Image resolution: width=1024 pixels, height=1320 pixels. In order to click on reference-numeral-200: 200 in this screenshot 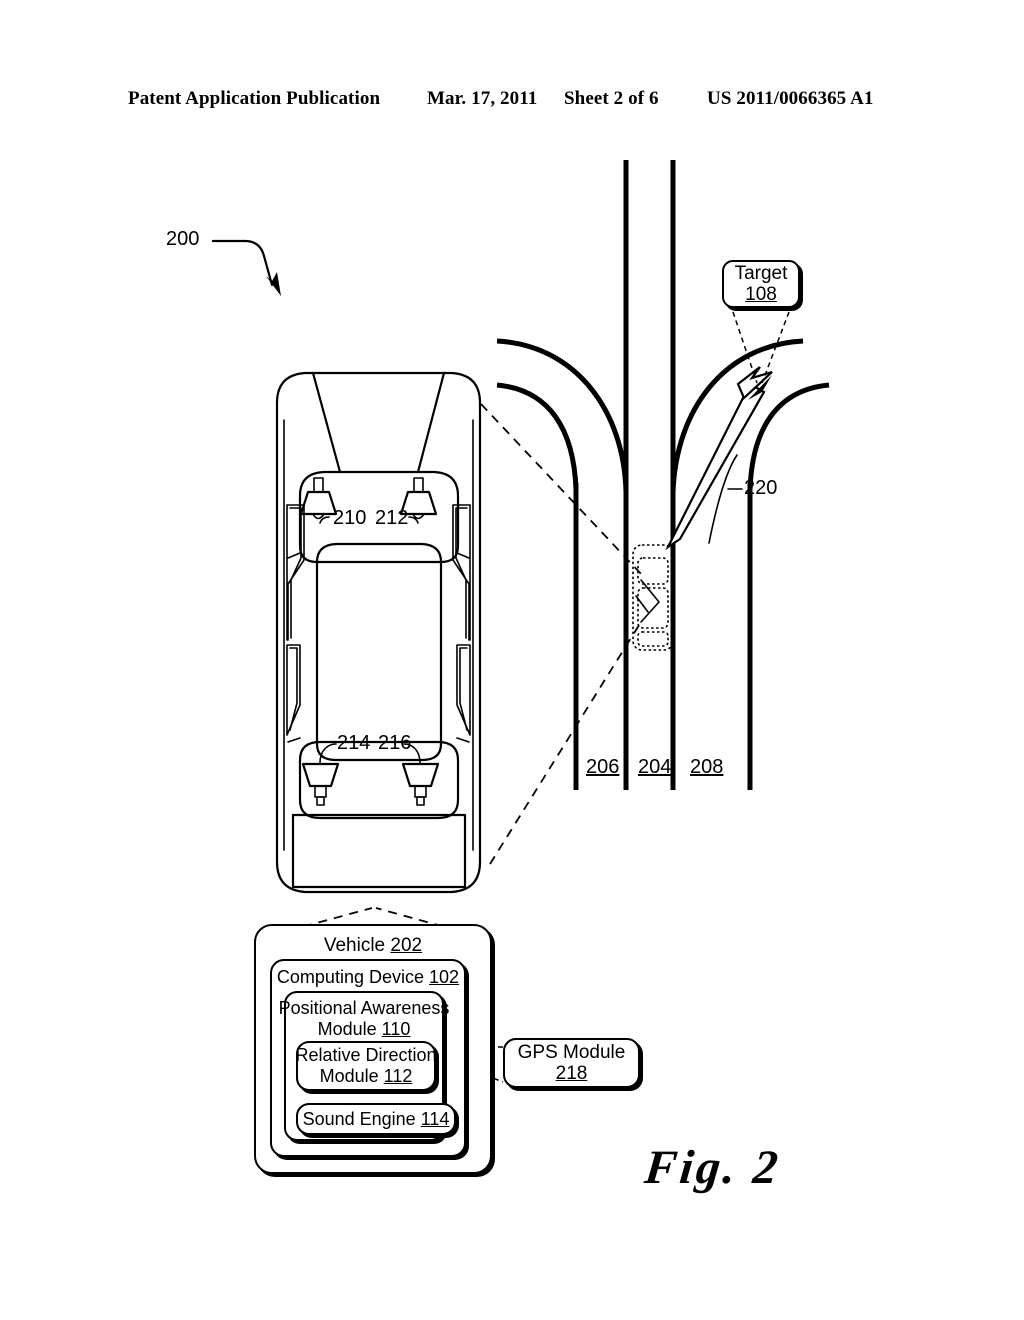, I will do `click(183, 239)`.